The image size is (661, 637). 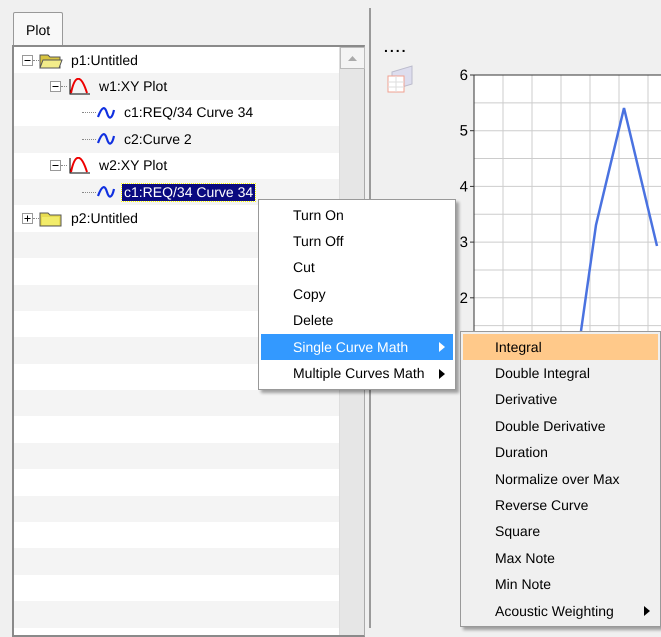 I want to click on y-tick-label: 4, so click(x=464, y=187).